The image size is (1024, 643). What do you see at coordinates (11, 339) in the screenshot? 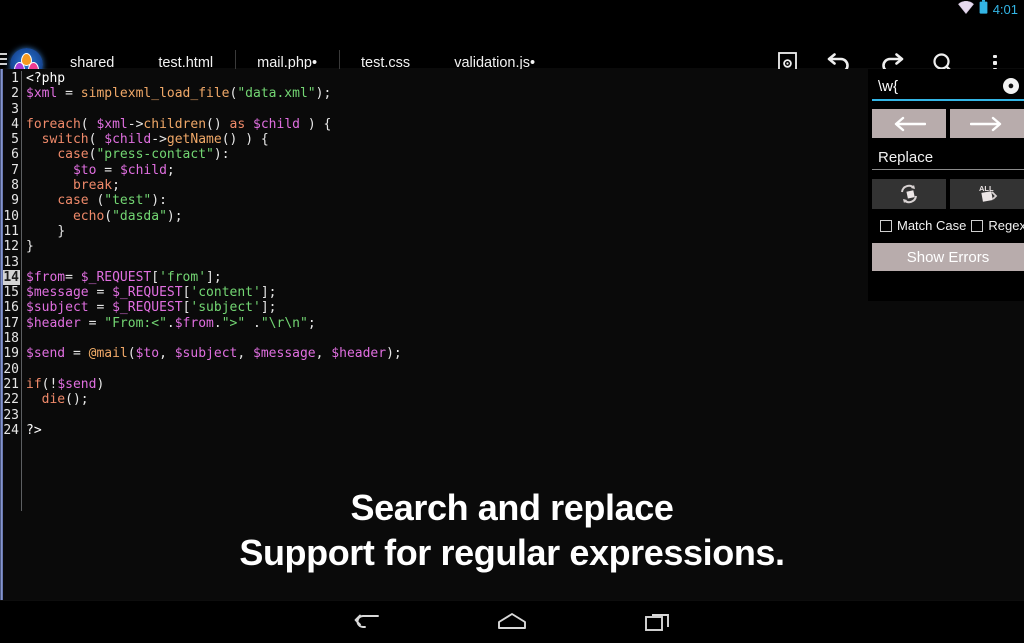
I see `line-number: 18` at bounding box center [11, 339].